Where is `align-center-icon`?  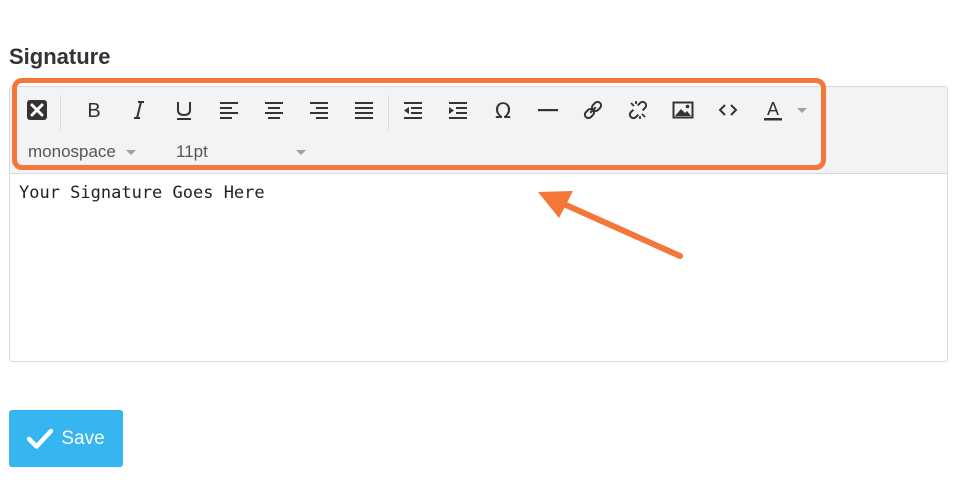
align-center-icon is located at coordinates (274, 110).